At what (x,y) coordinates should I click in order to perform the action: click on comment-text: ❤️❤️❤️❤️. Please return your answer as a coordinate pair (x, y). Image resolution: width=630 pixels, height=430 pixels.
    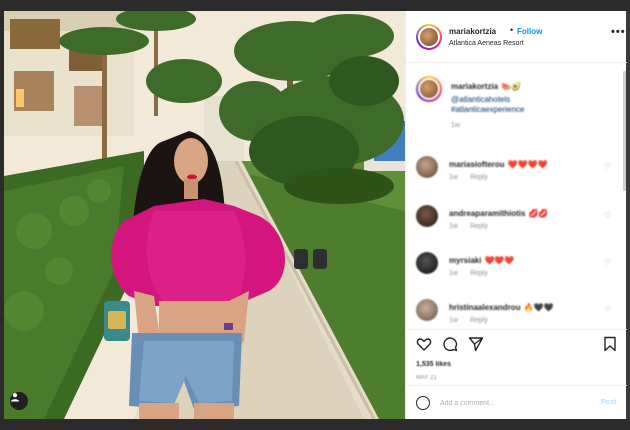
    Looking at the image, I should click on (527, 164).